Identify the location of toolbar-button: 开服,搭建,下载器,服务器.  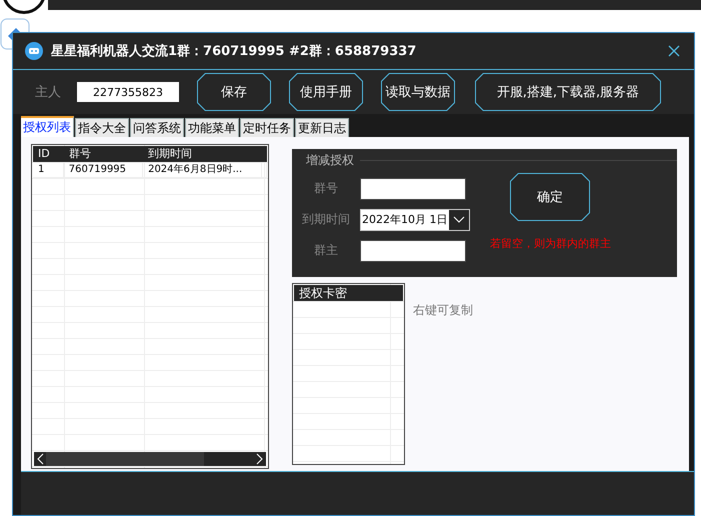
(568, 92).